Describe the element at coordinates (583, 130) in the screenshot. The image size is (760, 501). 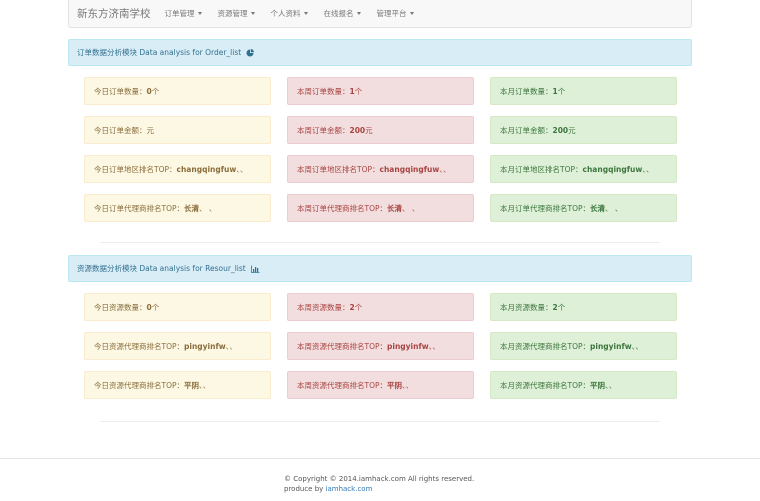
I see `month-order-amount: 本月订单金额： 200 元` at that location.